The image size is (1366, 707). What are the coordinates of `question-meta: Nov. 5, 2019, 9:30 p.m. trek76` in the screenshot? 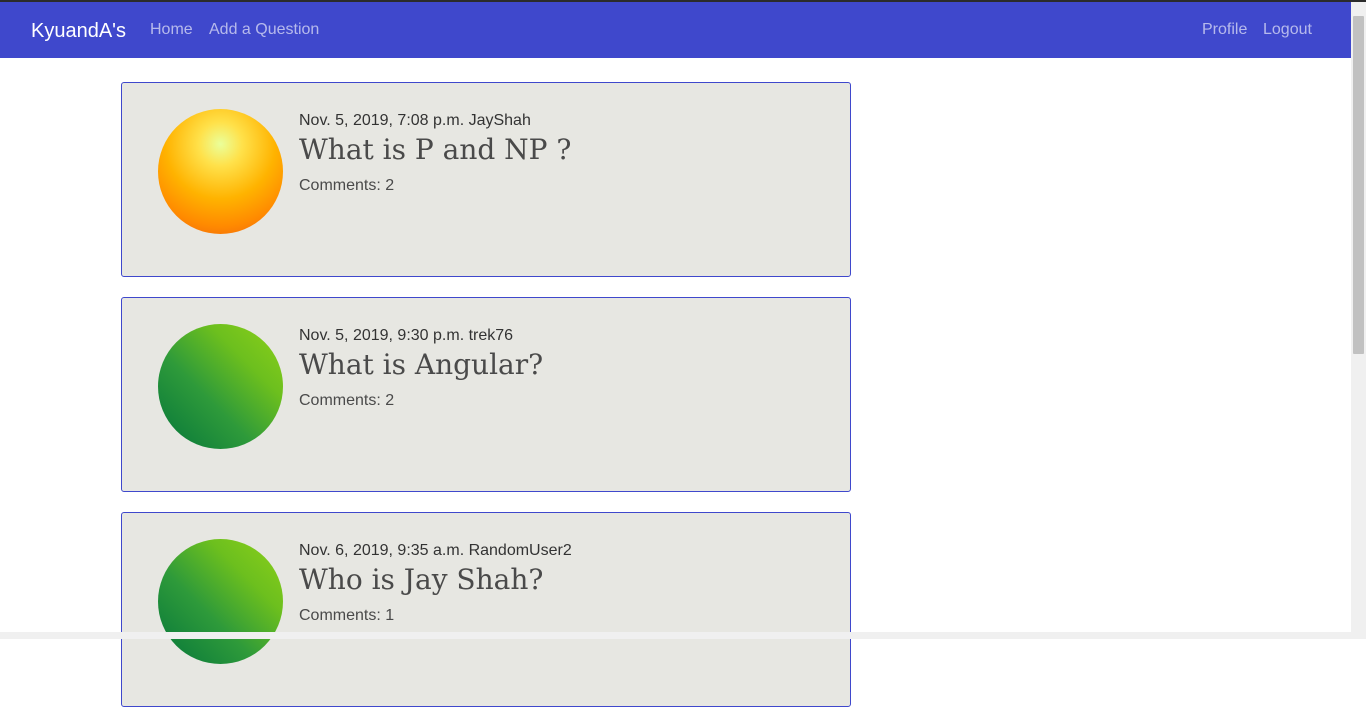 It's located at (406, 335).